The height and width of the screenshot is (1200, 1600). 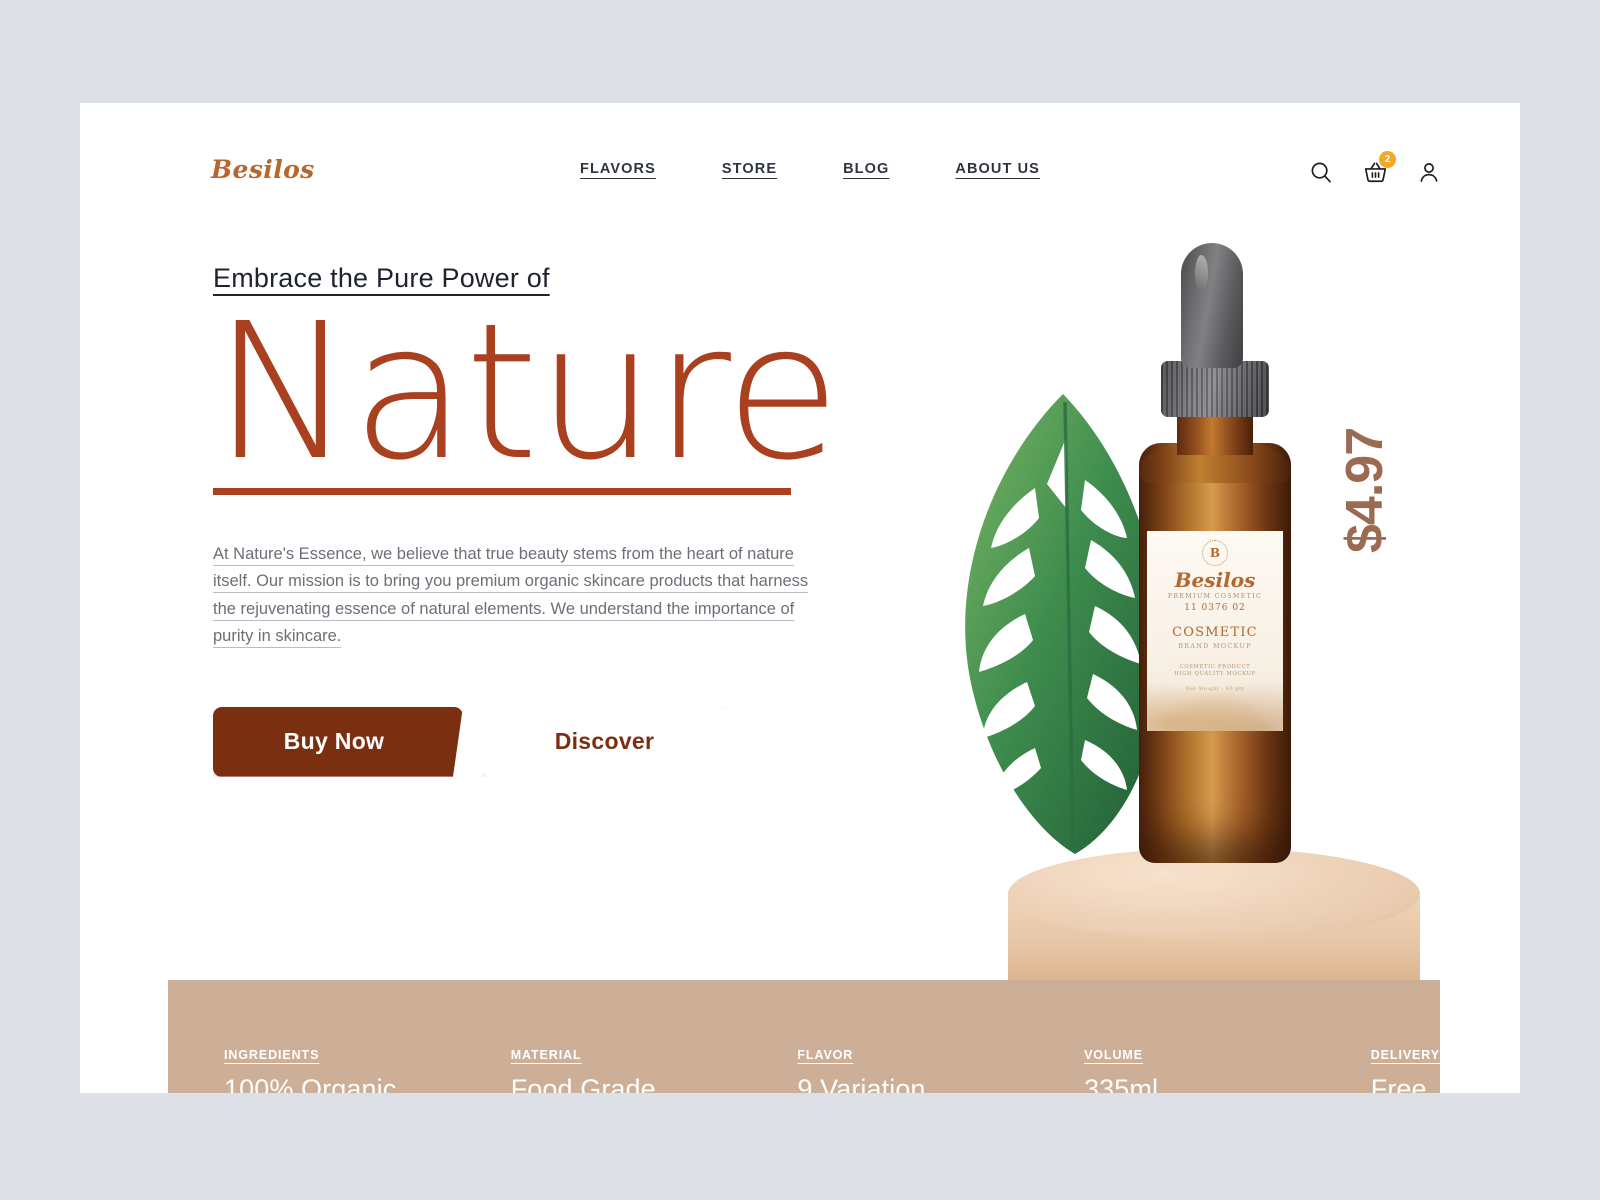 What do you see at coordinates (1215, 608) in the screenshot?
I see `label-product-code: 11 0376 02` at bounding box center [1215, 608].